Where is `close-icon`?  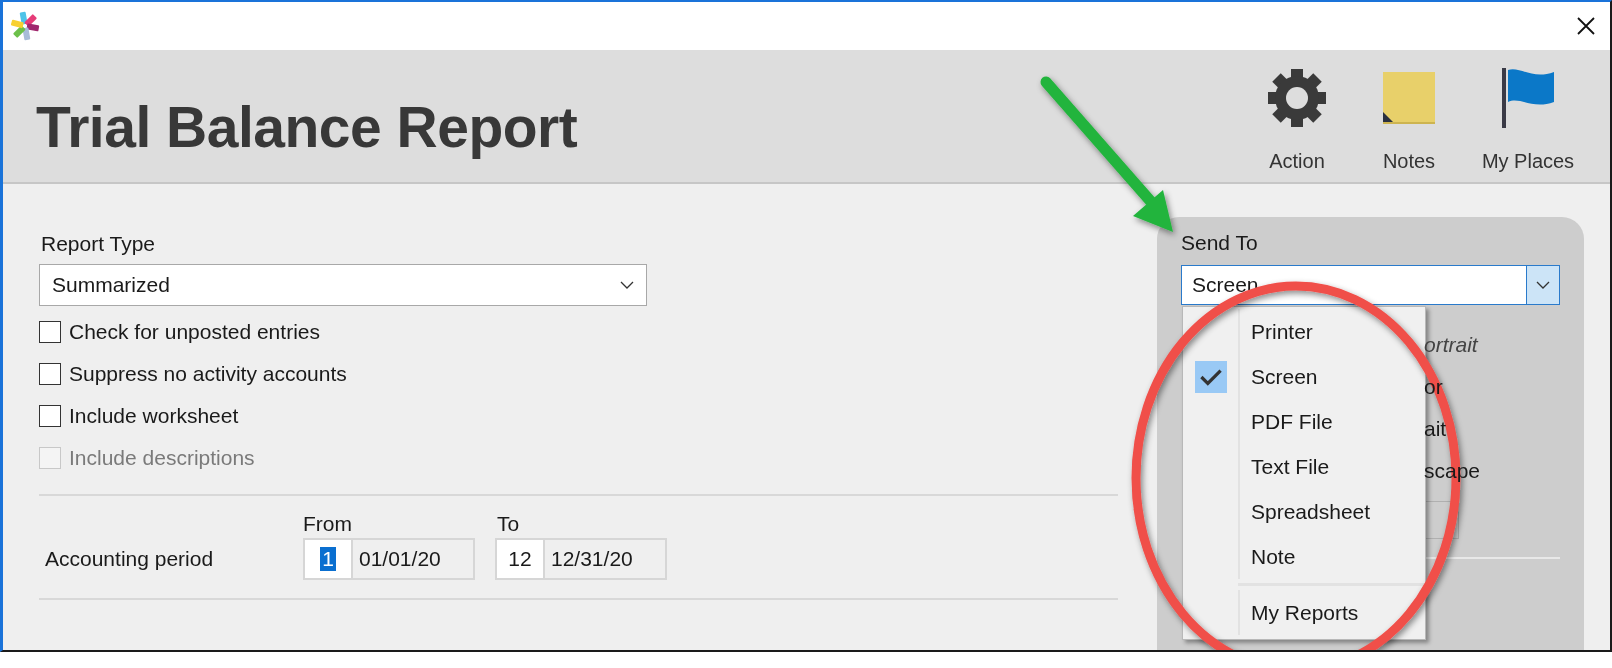
close-icon is located at coordinates (1586, 26).